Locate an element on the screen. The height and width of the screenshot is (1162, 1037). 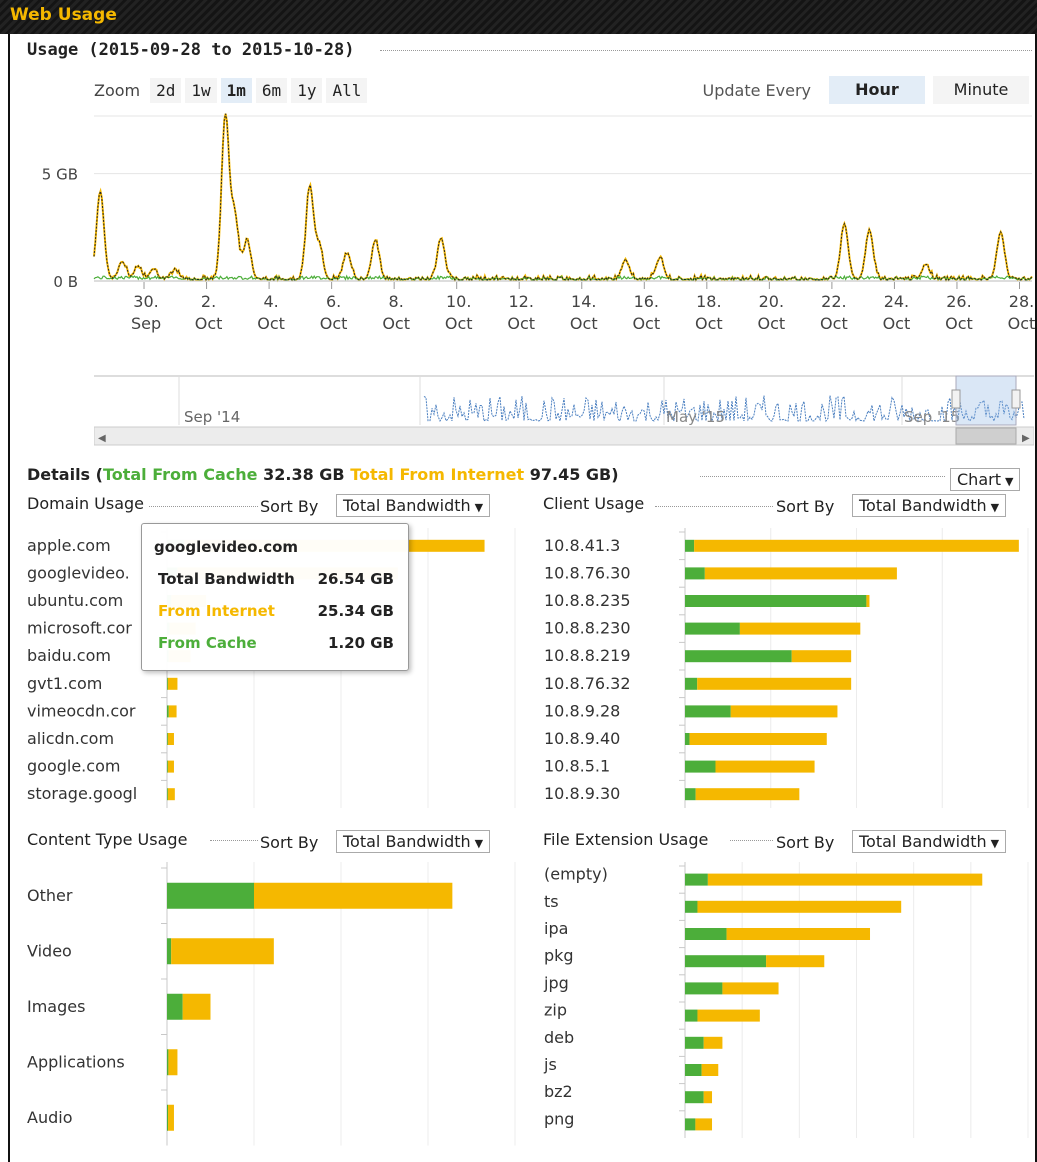
navigator-chart: Sep '14 May '15 Sep '15 ◀ ▶ is located at coordinates (564, 411).